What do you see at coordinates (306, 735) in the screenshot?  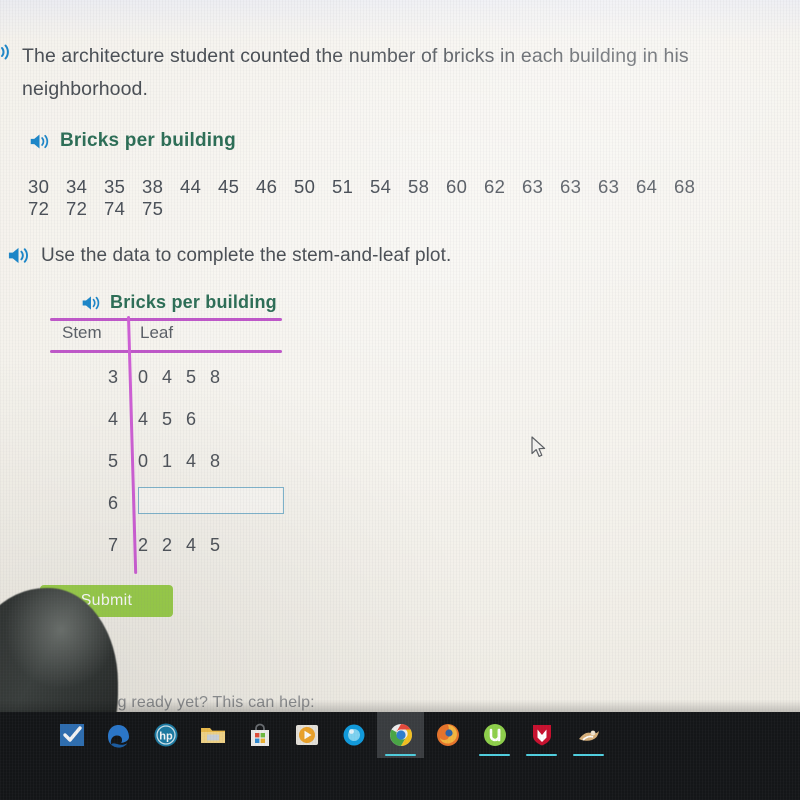 I see `media-player-icon` at bounding box center [306, 735].